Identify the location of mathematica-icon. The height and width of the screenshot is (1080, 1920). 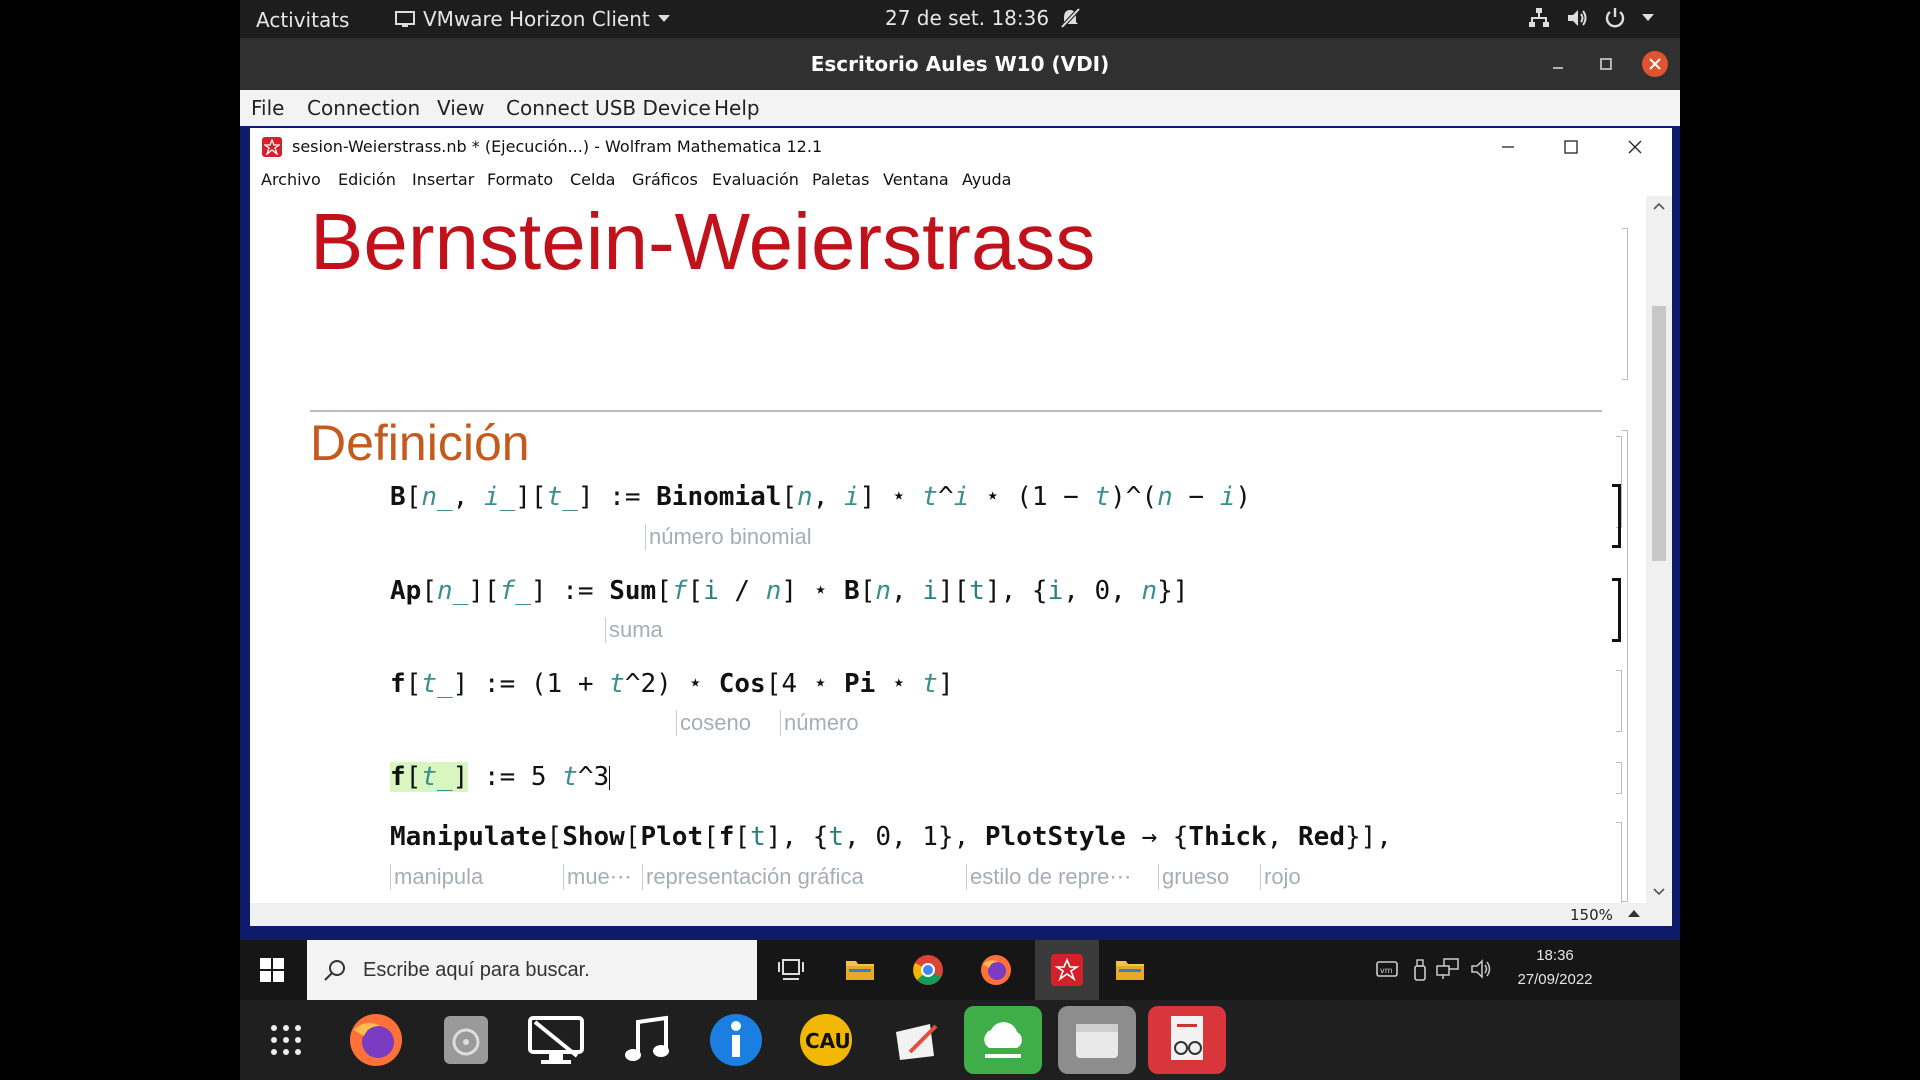
(272, 147).